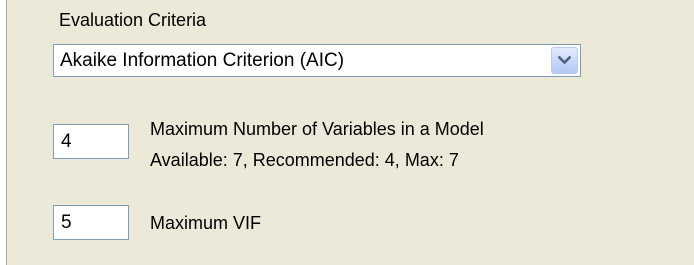 The height and width of the screenshot is (265, 694). I want to click on chevron-down-icon, so click(564, 60).